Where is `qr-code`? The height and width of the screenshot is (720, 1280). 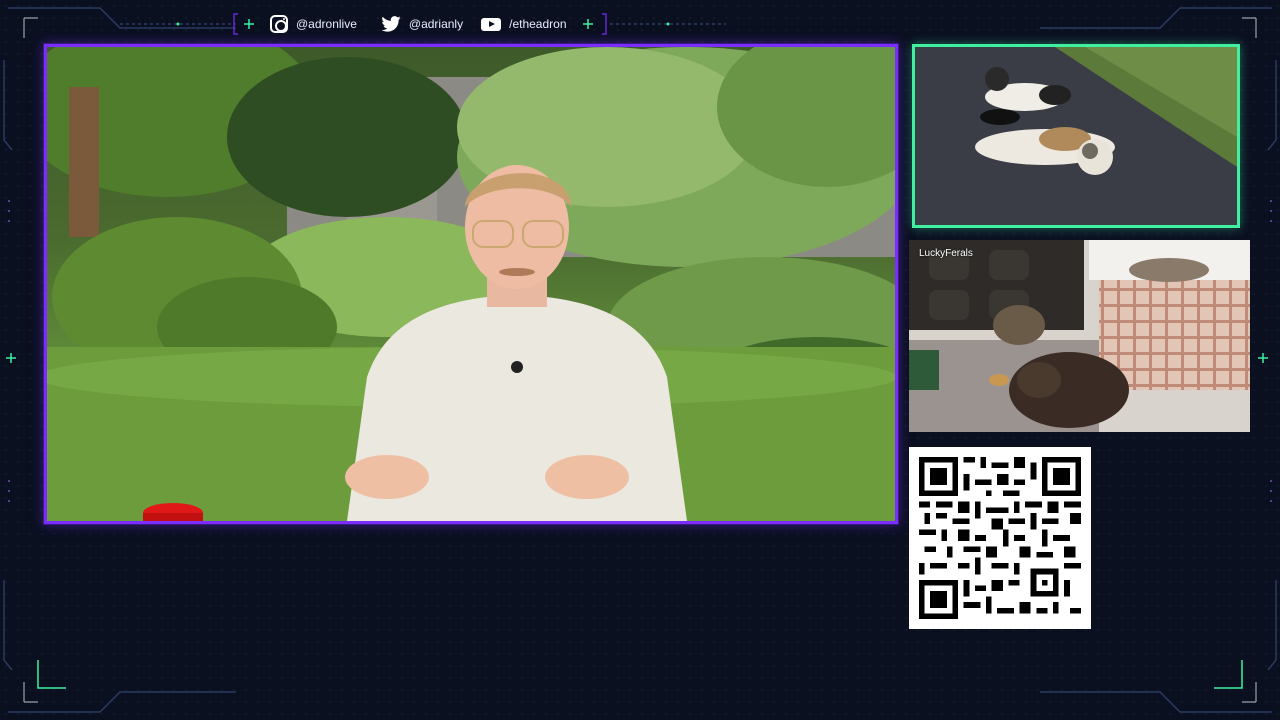 qr-code is located at coordinates (1000, 538).